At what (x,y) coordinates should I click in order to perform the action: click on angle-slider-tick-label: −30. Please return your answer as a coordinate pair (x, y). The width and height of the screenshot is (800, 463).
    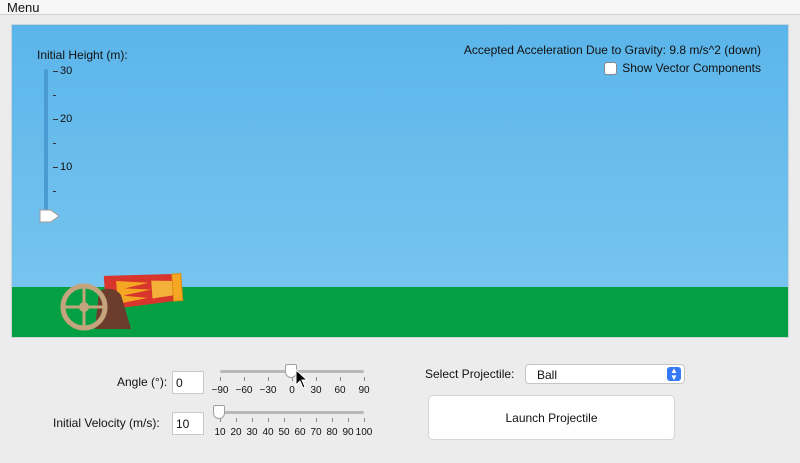
    Looking at the image, I should click on (268, 390).